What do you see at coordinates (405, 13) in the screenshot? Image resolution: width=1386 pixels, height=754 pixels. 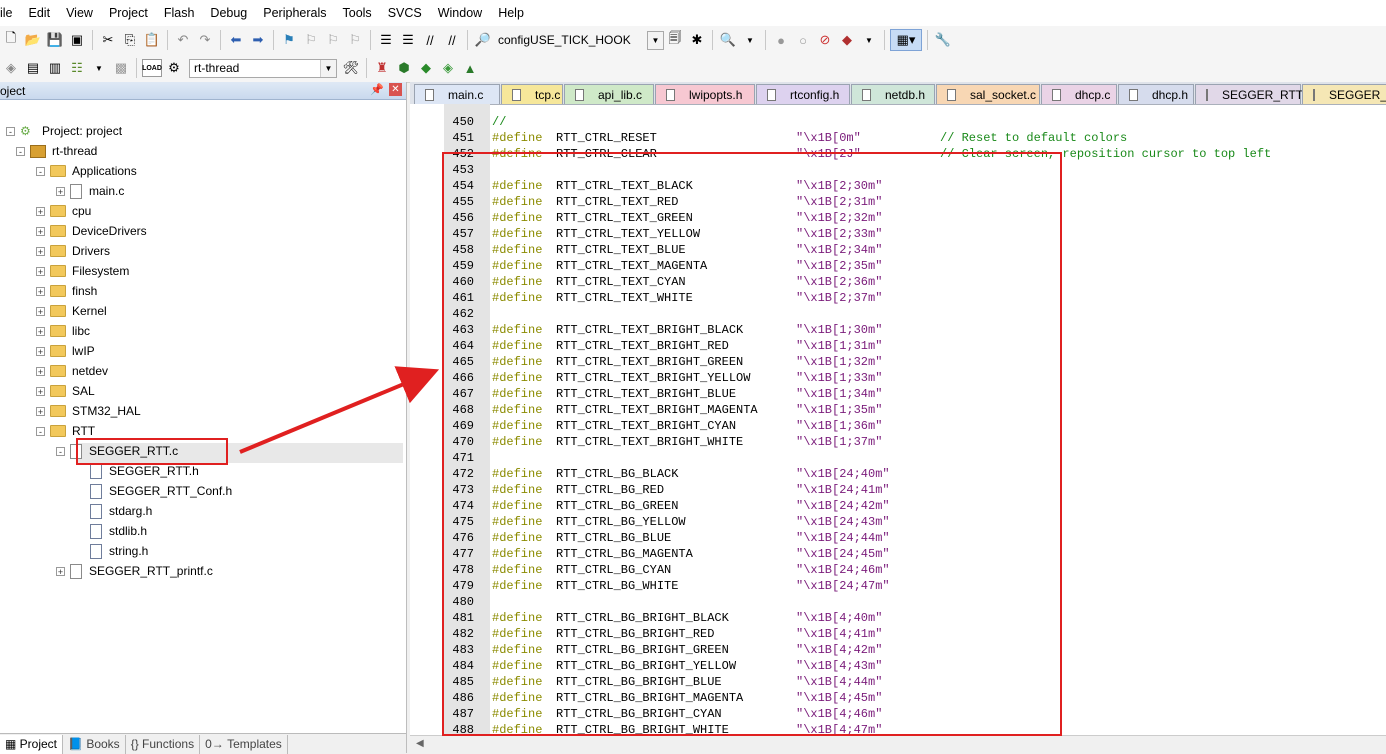 I see `menu-item-svcs: SVCS` at bounding box center [405, 13].